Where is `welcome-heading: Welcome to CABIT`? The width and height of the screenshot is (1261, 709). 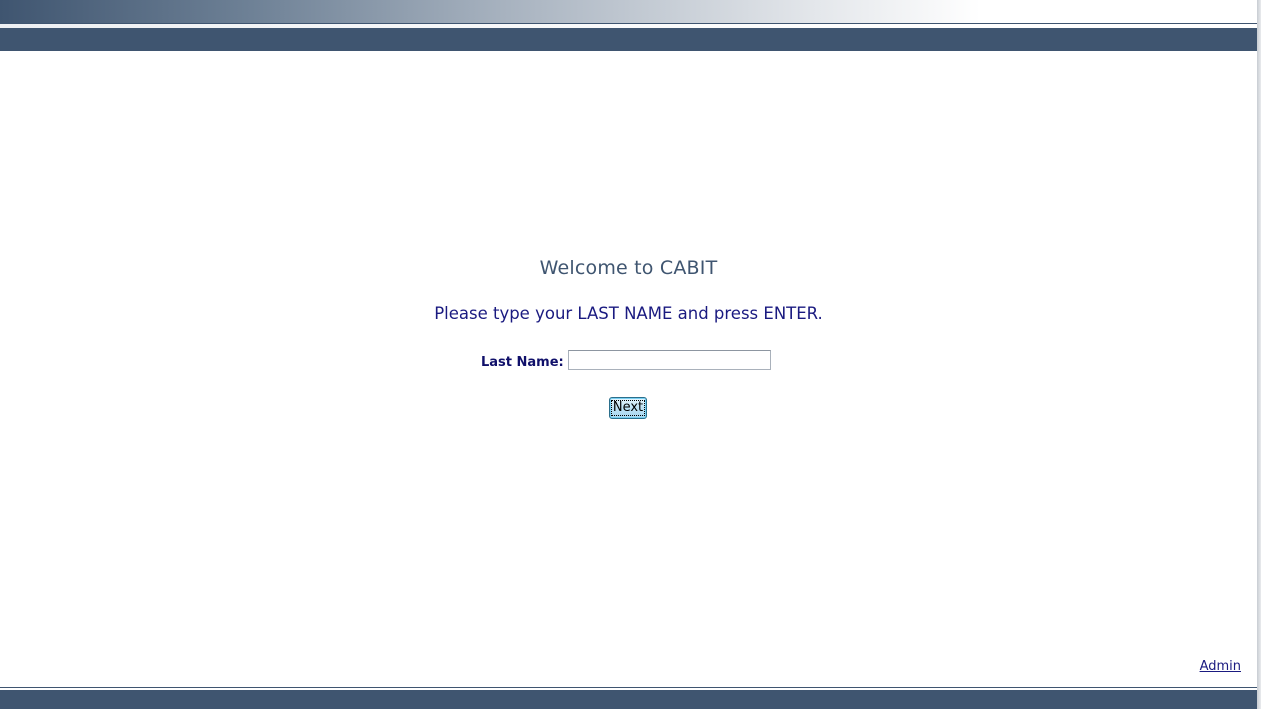
welcome-heading: Welcome to CABIT is located at coordinates (628, 268).